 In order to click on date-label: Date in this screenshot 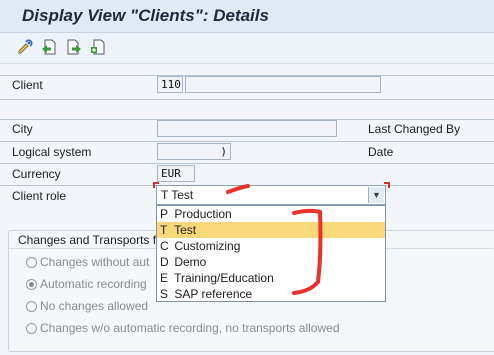, I will do `click(381, 152)`.